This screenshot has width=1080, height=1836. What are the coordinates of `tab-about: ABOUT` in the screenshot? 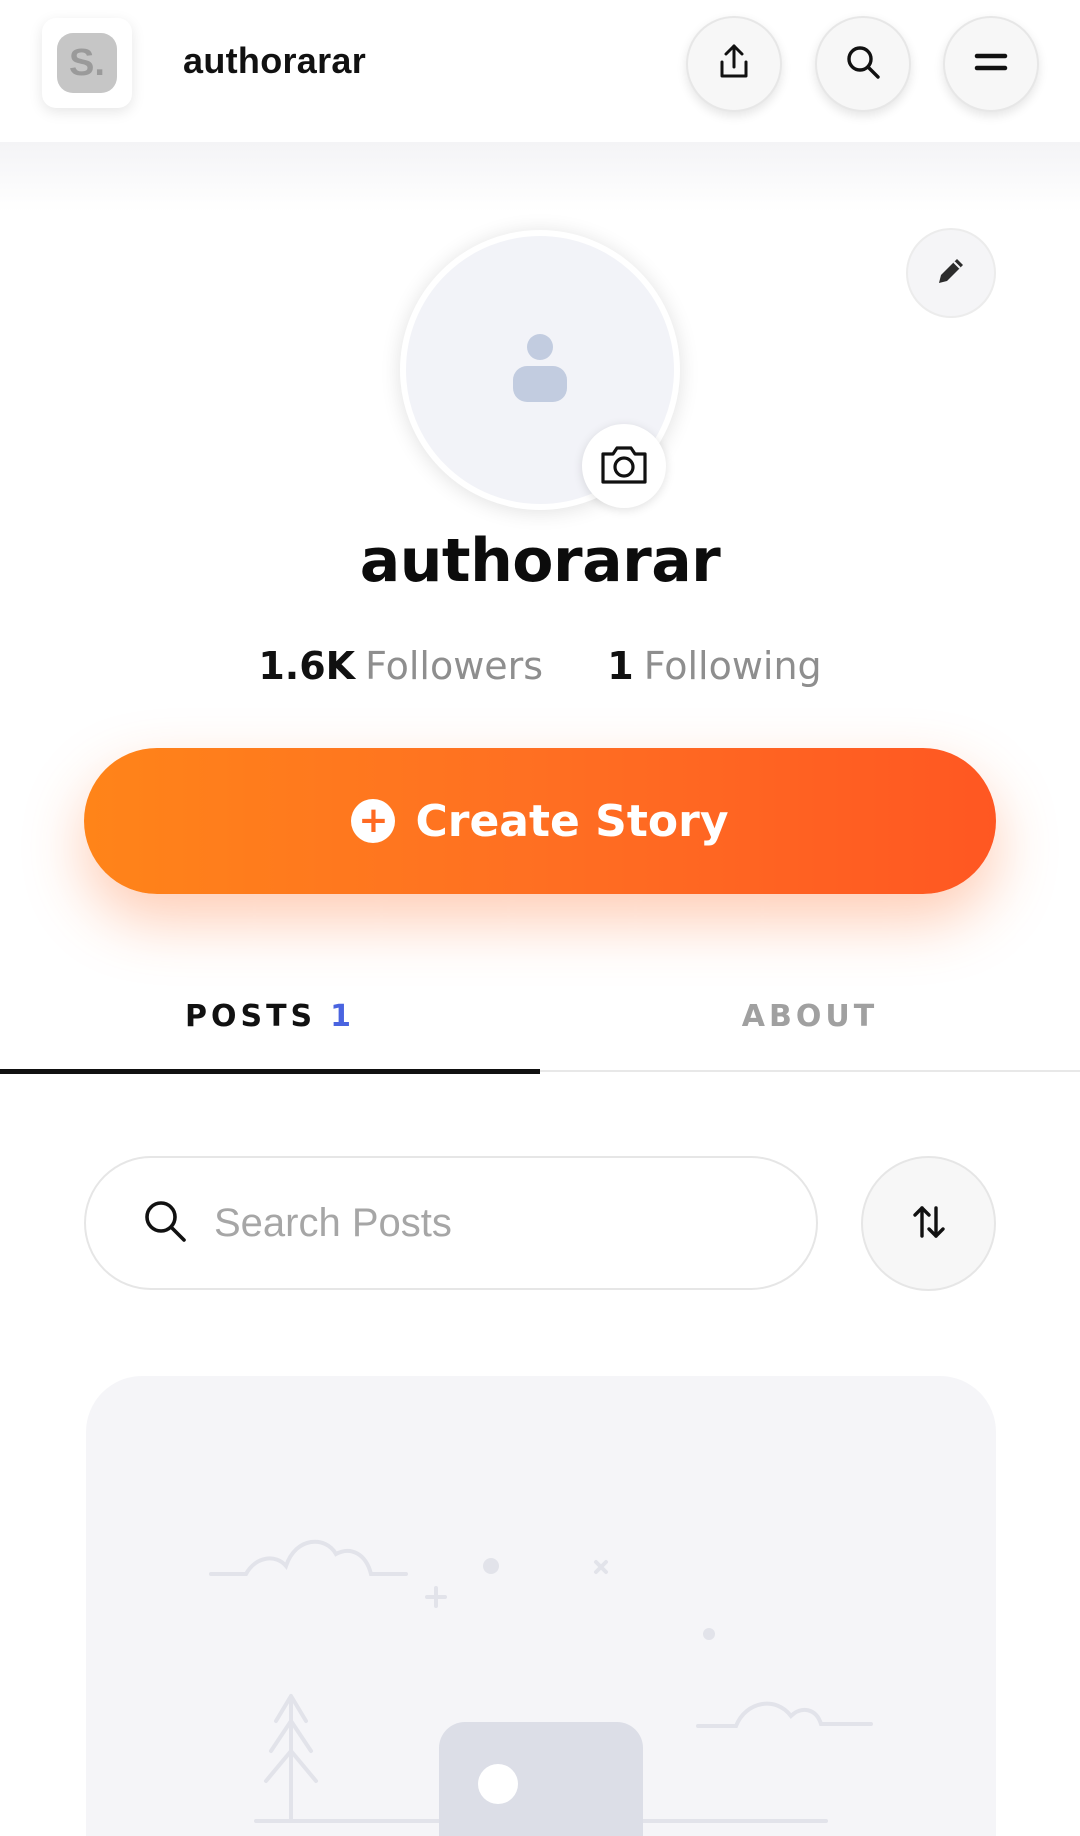 It's located at (810, 1016).